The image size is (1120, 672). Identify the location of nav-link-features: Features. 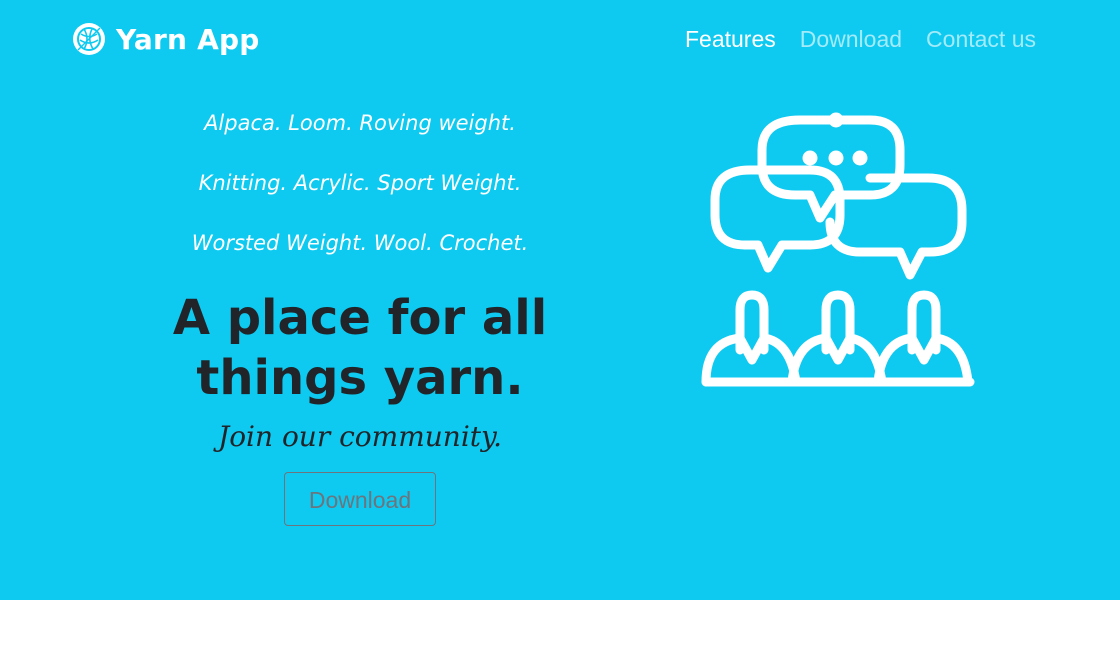
(730, 39).